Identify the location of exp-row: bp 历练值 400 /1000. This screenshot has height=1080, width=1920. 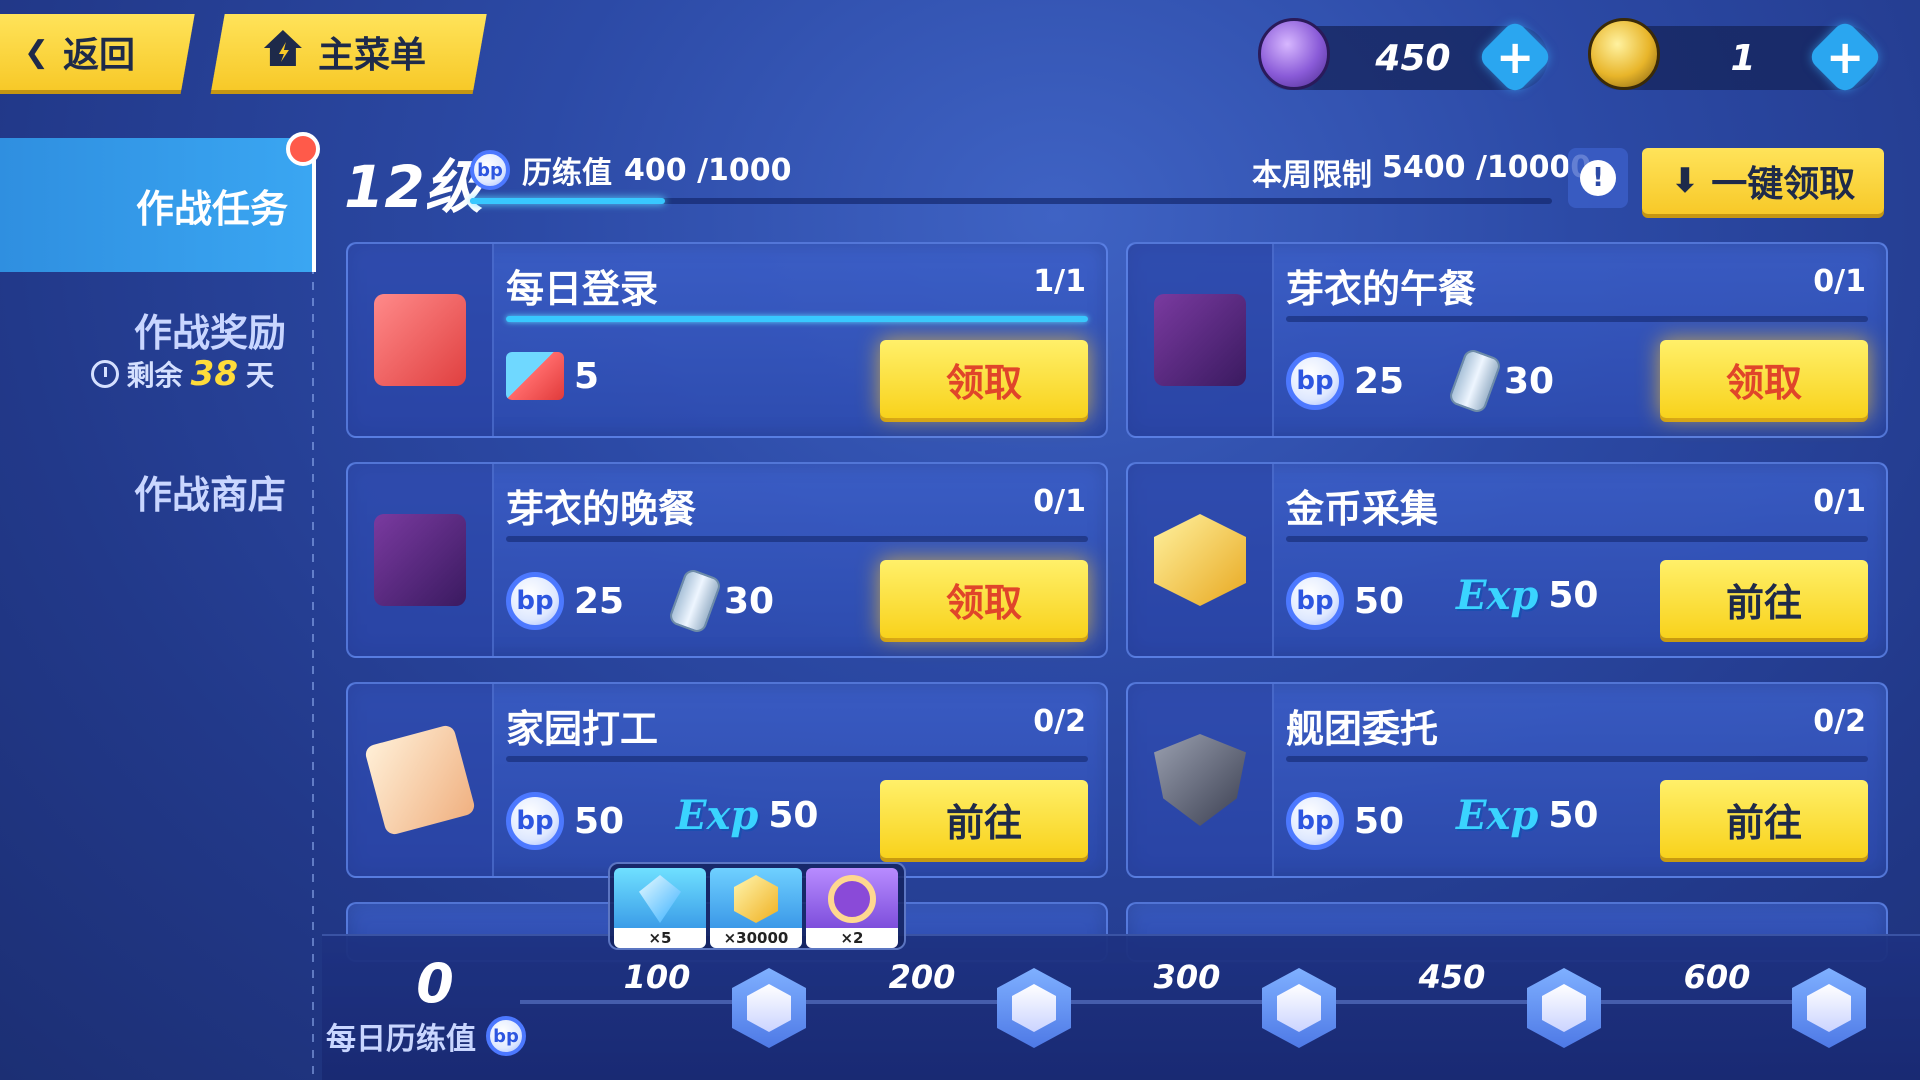
(631, 170).